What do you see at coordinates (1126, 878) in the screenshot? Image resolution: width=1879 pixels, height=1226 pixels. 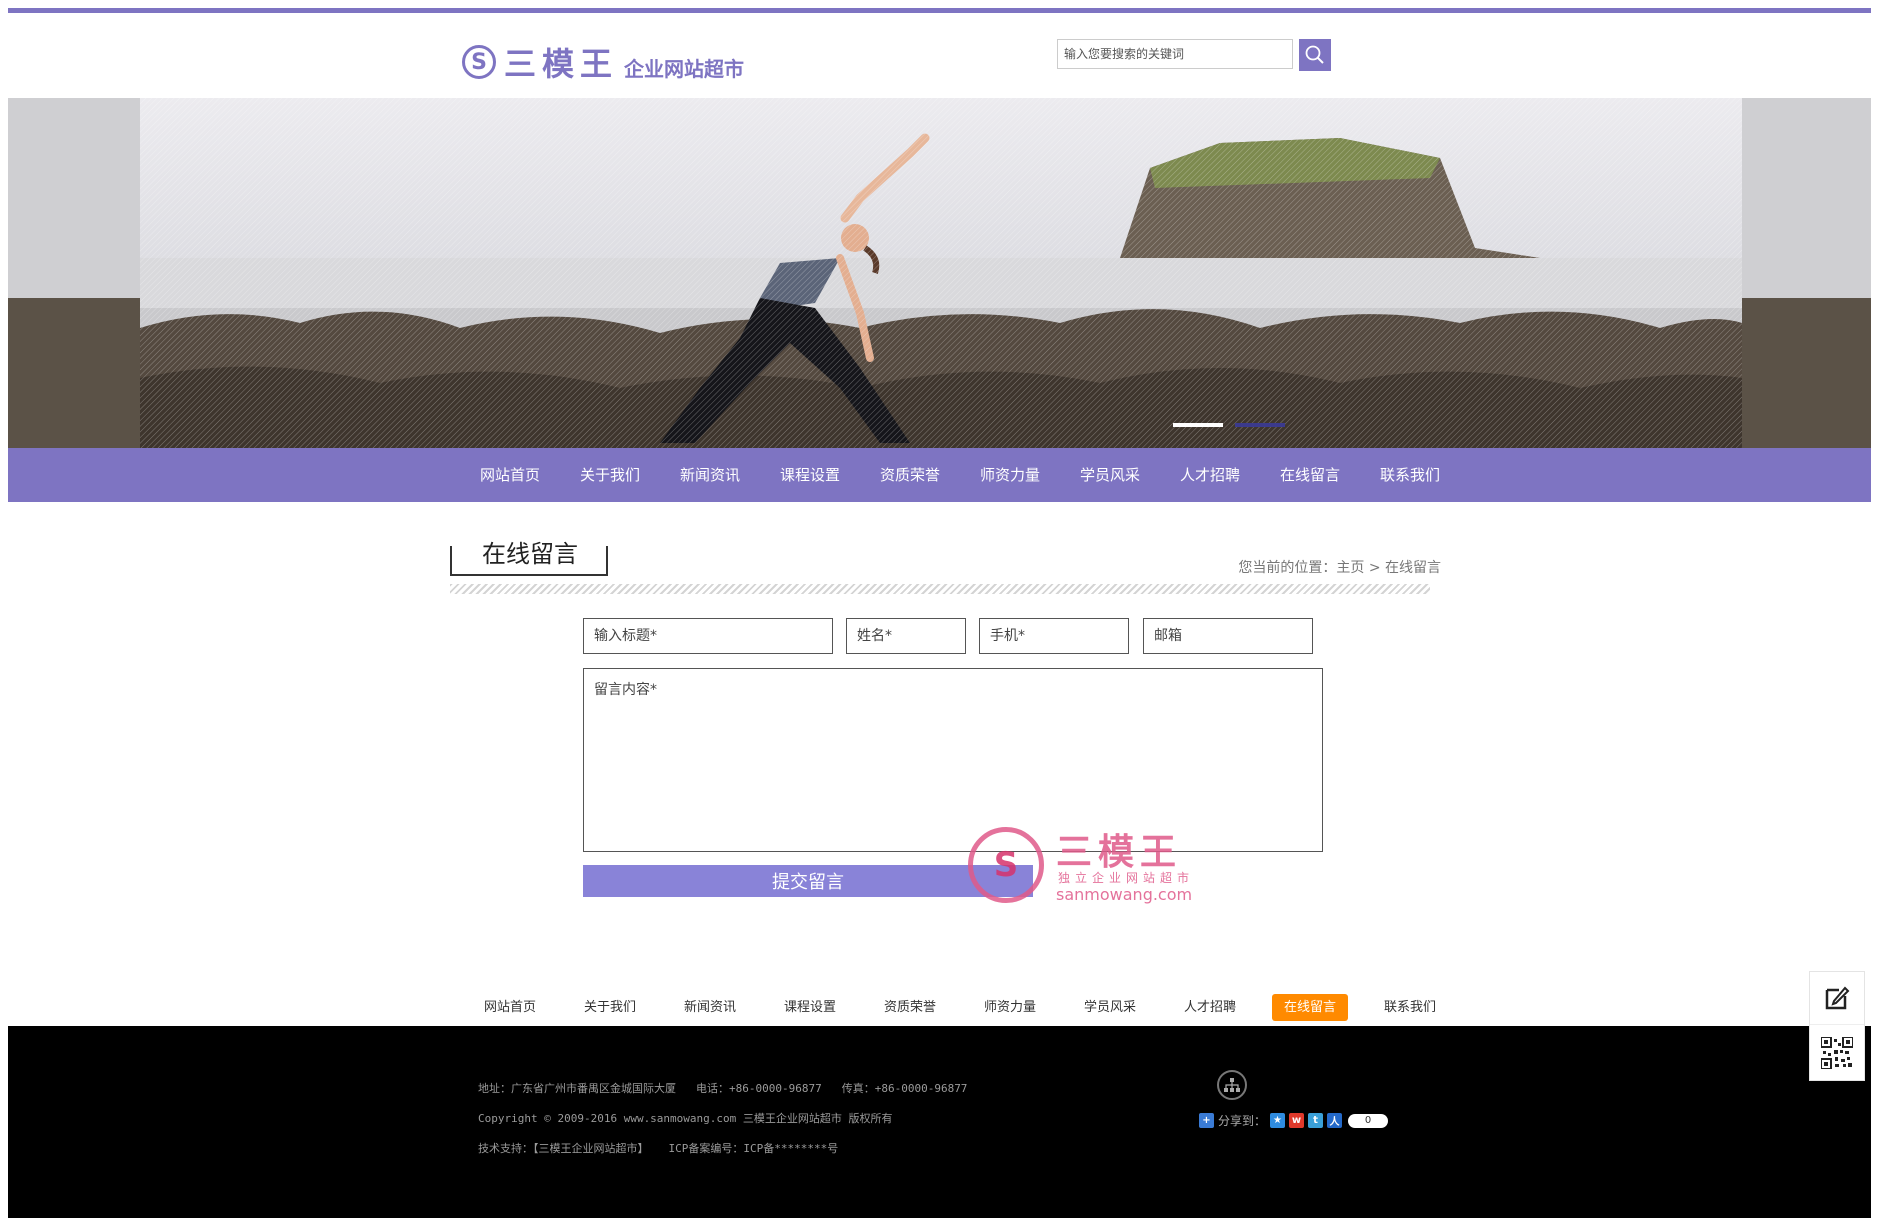 I see `watermark-tagline: 独立企业网站超市` at bounding box center [1126, 878].